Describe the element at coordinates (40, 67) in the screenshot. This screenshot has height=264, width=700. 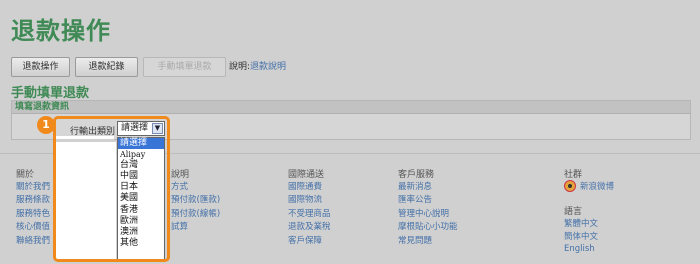
I see `refund-operation-button: 退款操作` at that location.